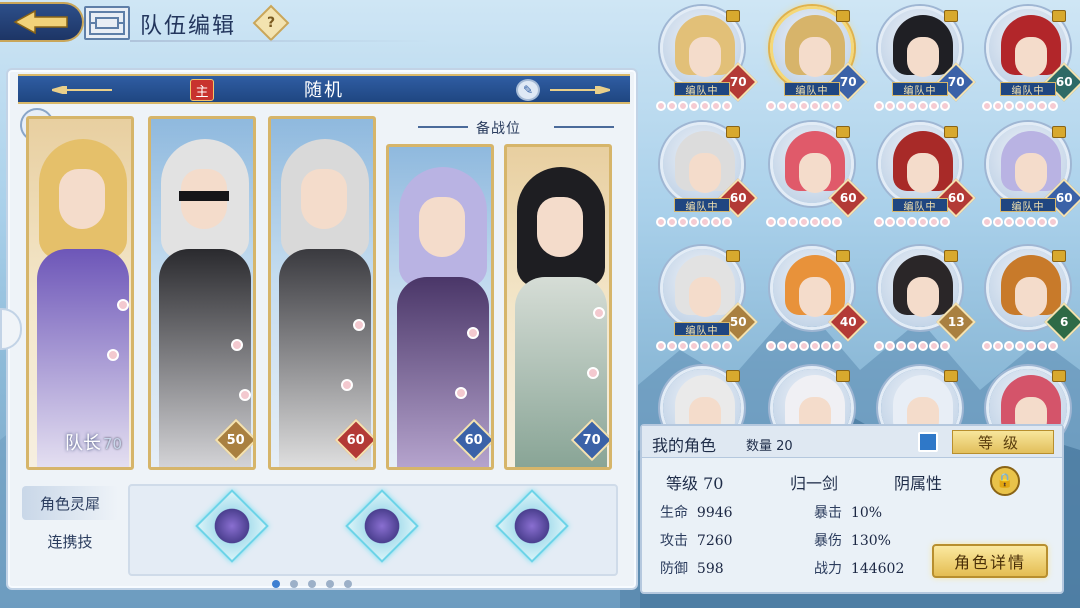 The image size is (1080, 608). I want to click on team-member-card-2: 50, so click(202, 293).